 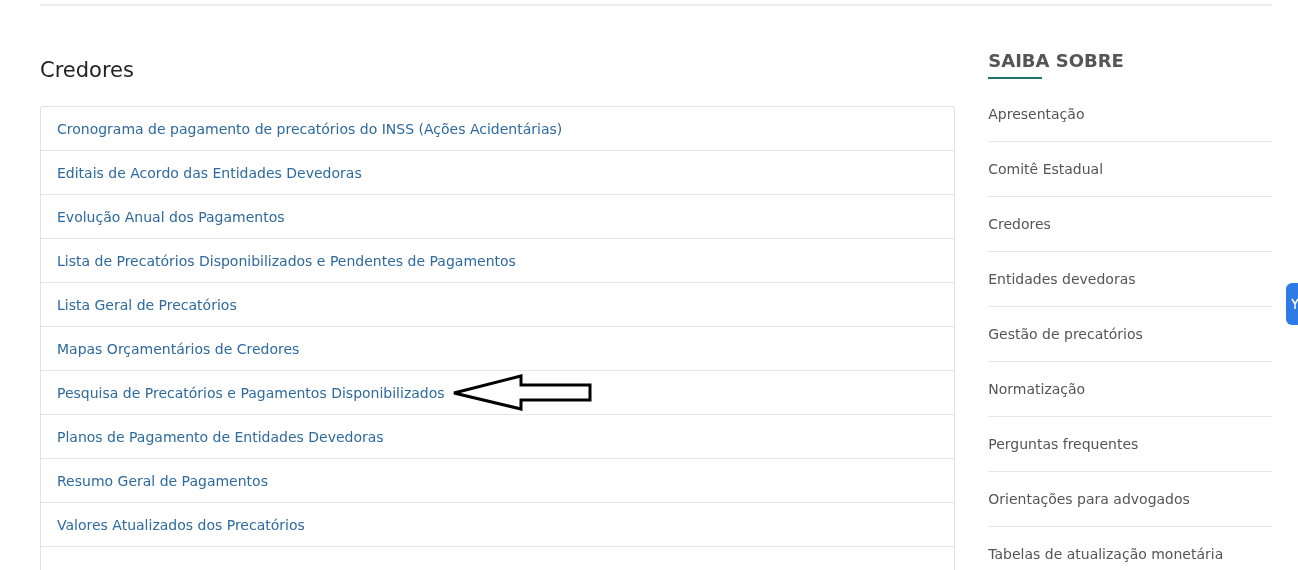 I want to click on chevron-icon, so click(x=1294, y=304).